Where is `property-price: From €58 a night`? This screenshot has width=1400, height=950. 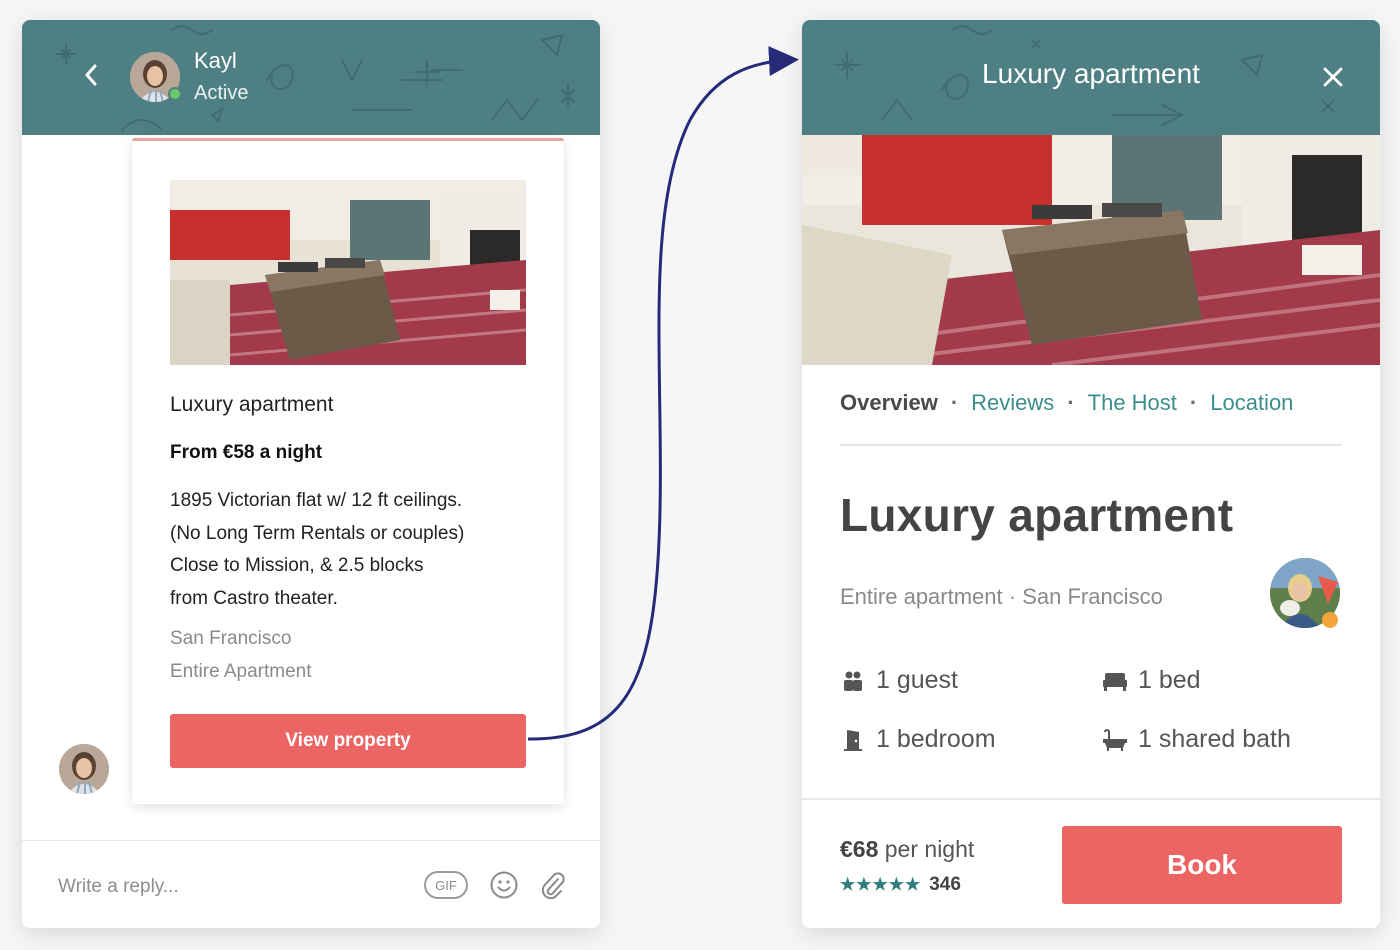
property-price: From €58 a night is located at coordinates (246, 452).